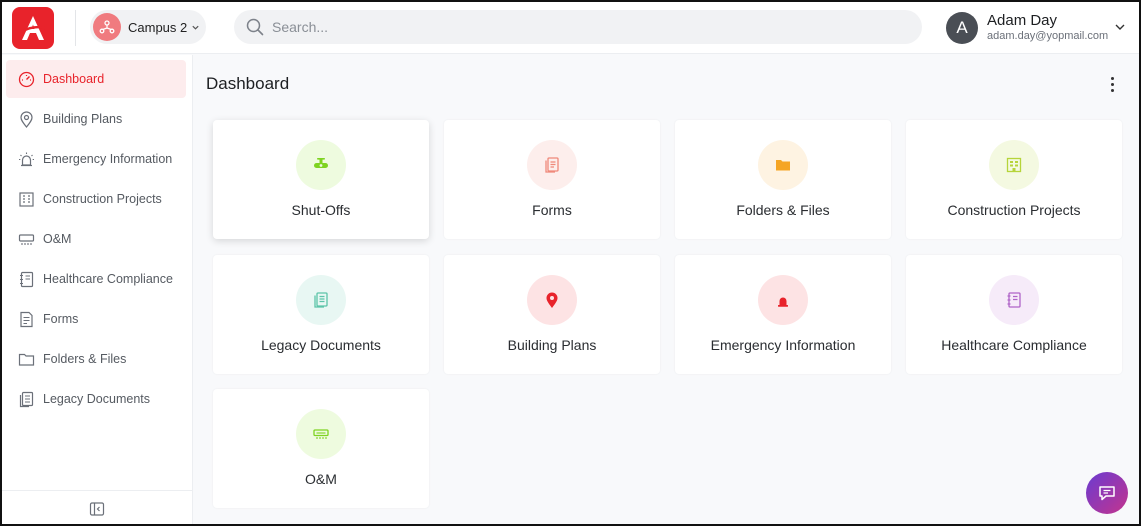  What do you see at coordinates (321, 479) in the screenshot?
I see `card-label: O&M` at bounding box center [321, 479].